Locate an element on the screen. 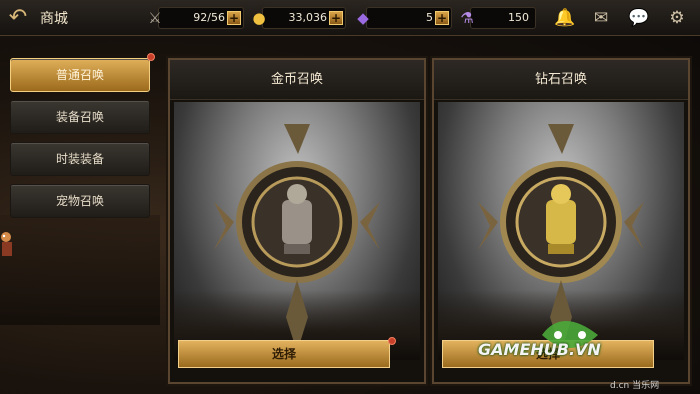 The width and height of the screenshot is (700, 394). side-character-icon is located at coordinates (6, 244).